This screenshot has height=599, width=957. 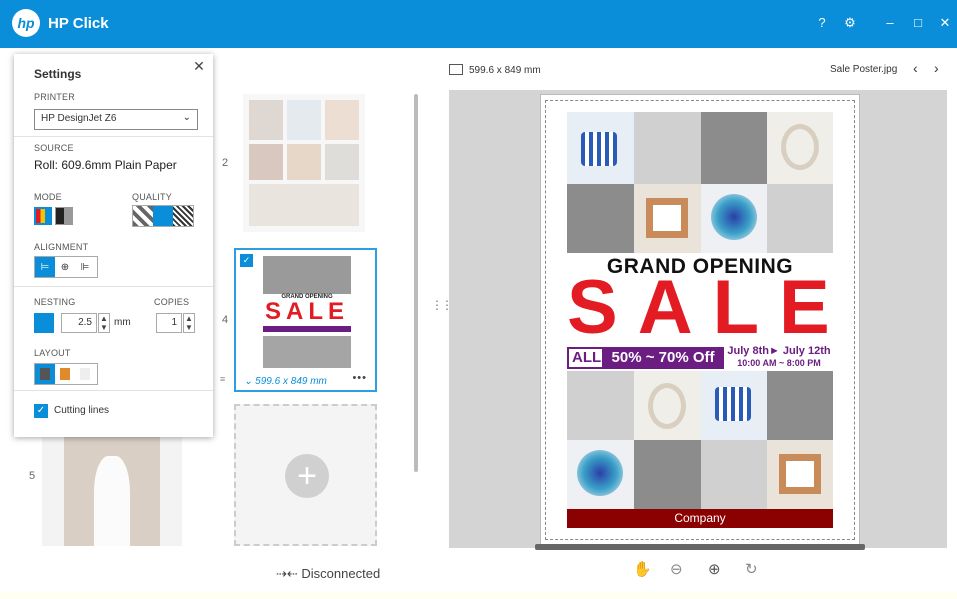 What do you see at coordinates (44, 323) in the screenshot?
I see `nesting-toggle-icon` at bounding box center [44, 323].